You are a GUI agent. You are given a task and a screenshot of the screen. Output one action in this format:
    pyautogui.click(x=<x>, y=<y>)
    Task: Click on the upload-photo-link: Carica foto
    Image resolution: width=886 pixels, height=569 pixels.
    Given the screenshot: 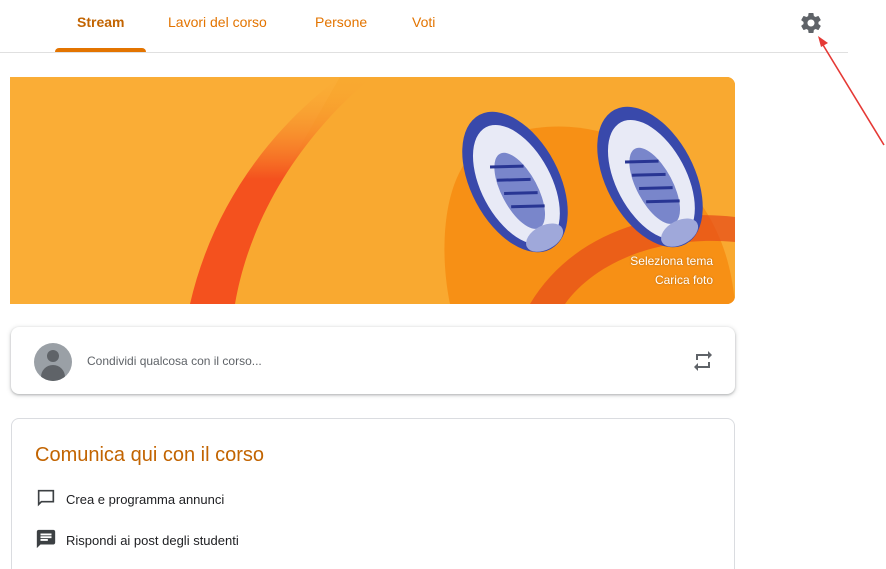 What is the action you would take?
    pyautogui.click(x=684, y=280)
    